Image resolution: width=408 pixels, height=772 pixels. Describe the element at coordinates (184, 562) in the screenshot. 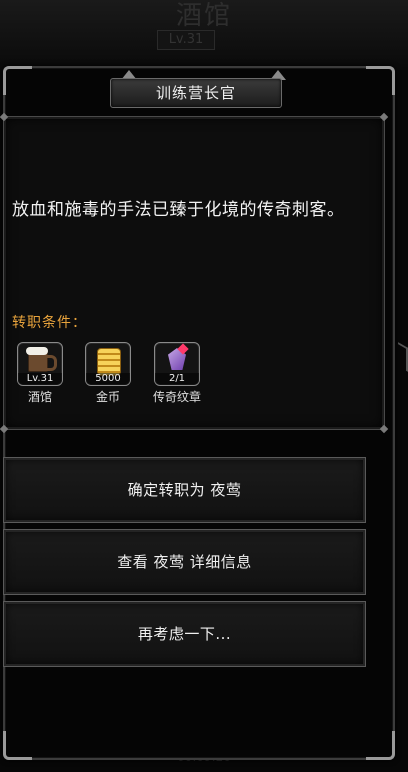

I see `view-class-details-button: 查看 夜莺 详细信息` at that location.